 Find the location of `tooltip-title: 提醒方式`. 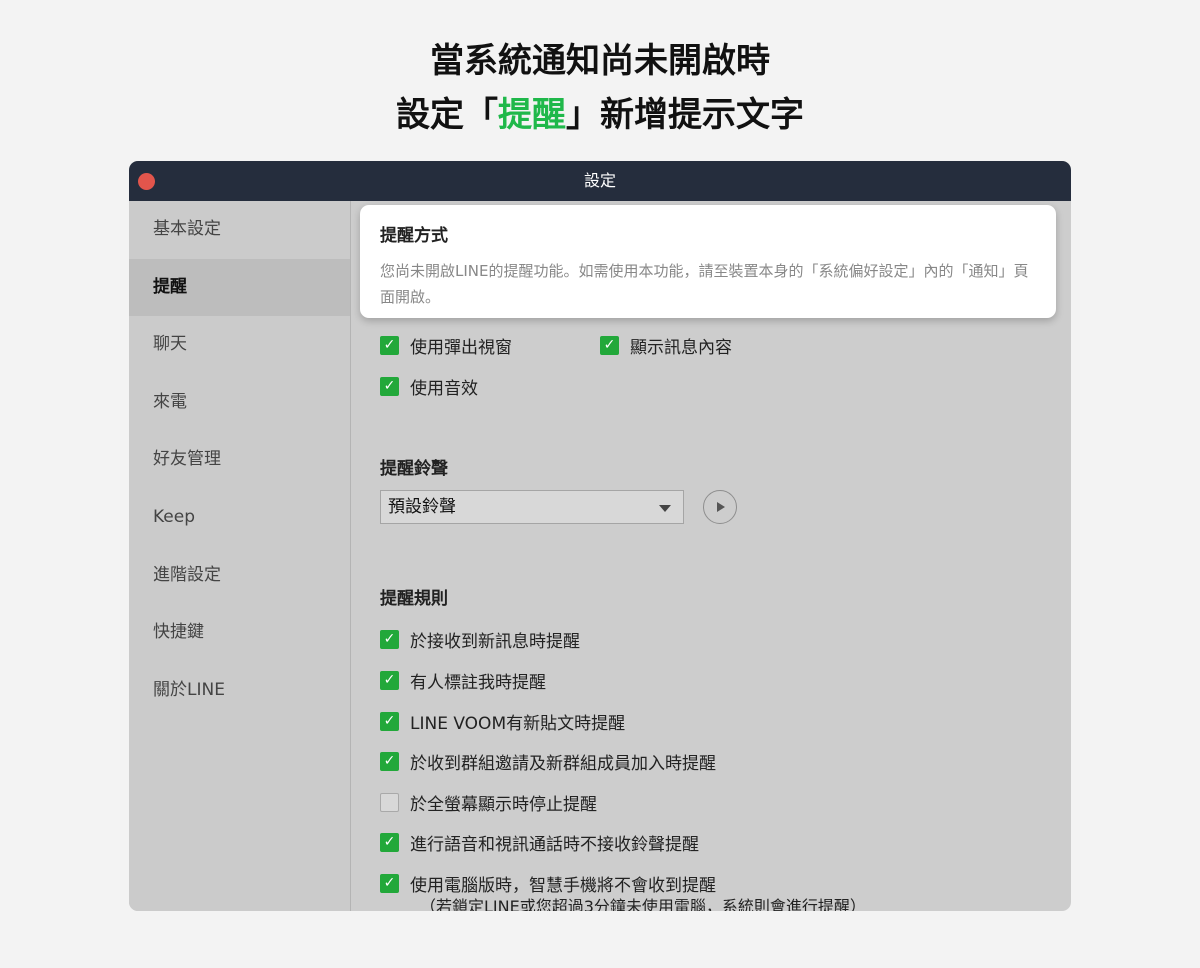

tooltip-title: 提醒方式 is located at coordinates (414, 236).